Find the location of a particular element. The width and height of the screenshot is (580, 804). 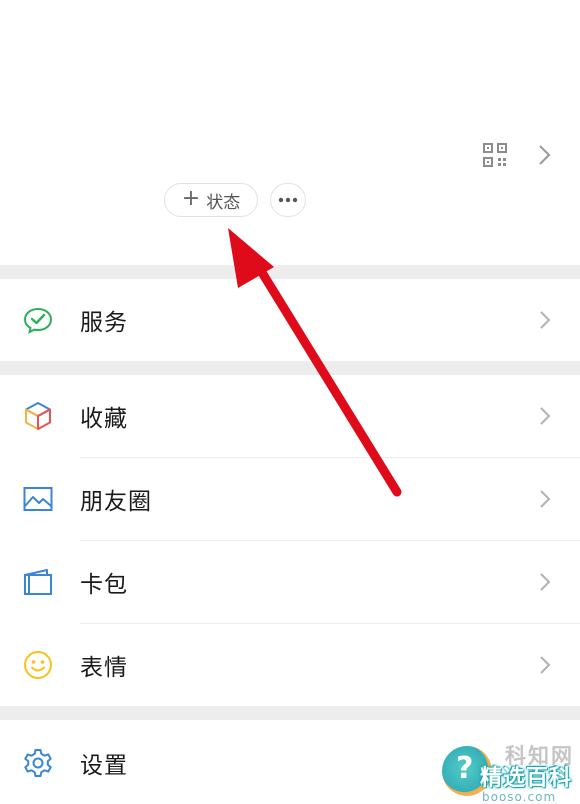

settings-gear-icon is located at coordinates (38, 763).